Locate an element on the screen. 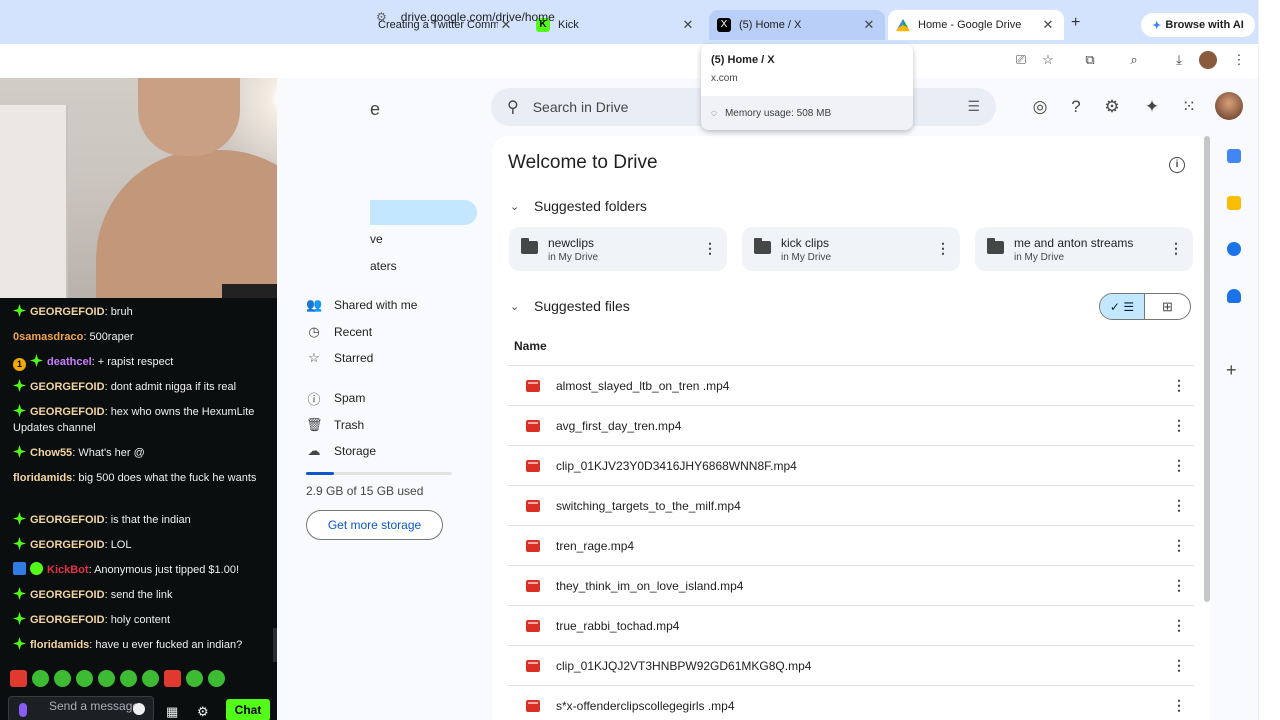  file-row: s*x-offenderclipscollegegirls .mp4 ⋮ is located at coordinates (851, 702).